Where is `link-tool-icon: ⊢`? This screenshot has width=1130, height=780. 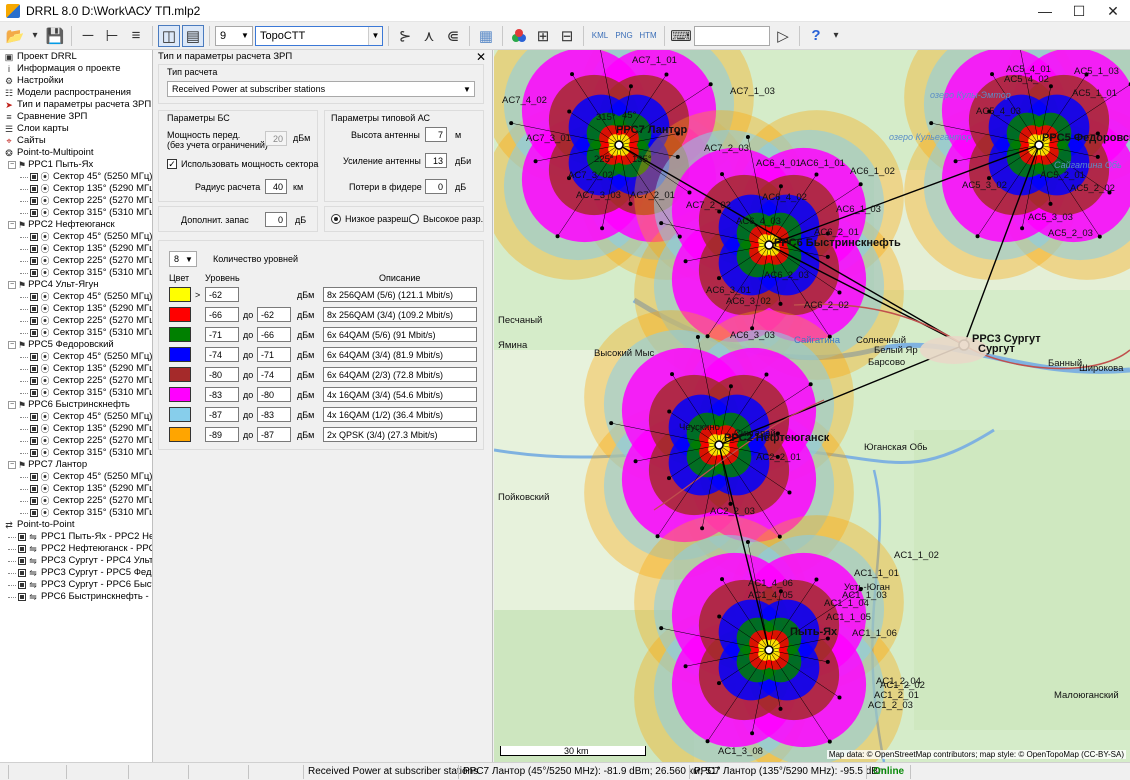
link-tool-icon: ⊢ is located at coordinates (112, 36).